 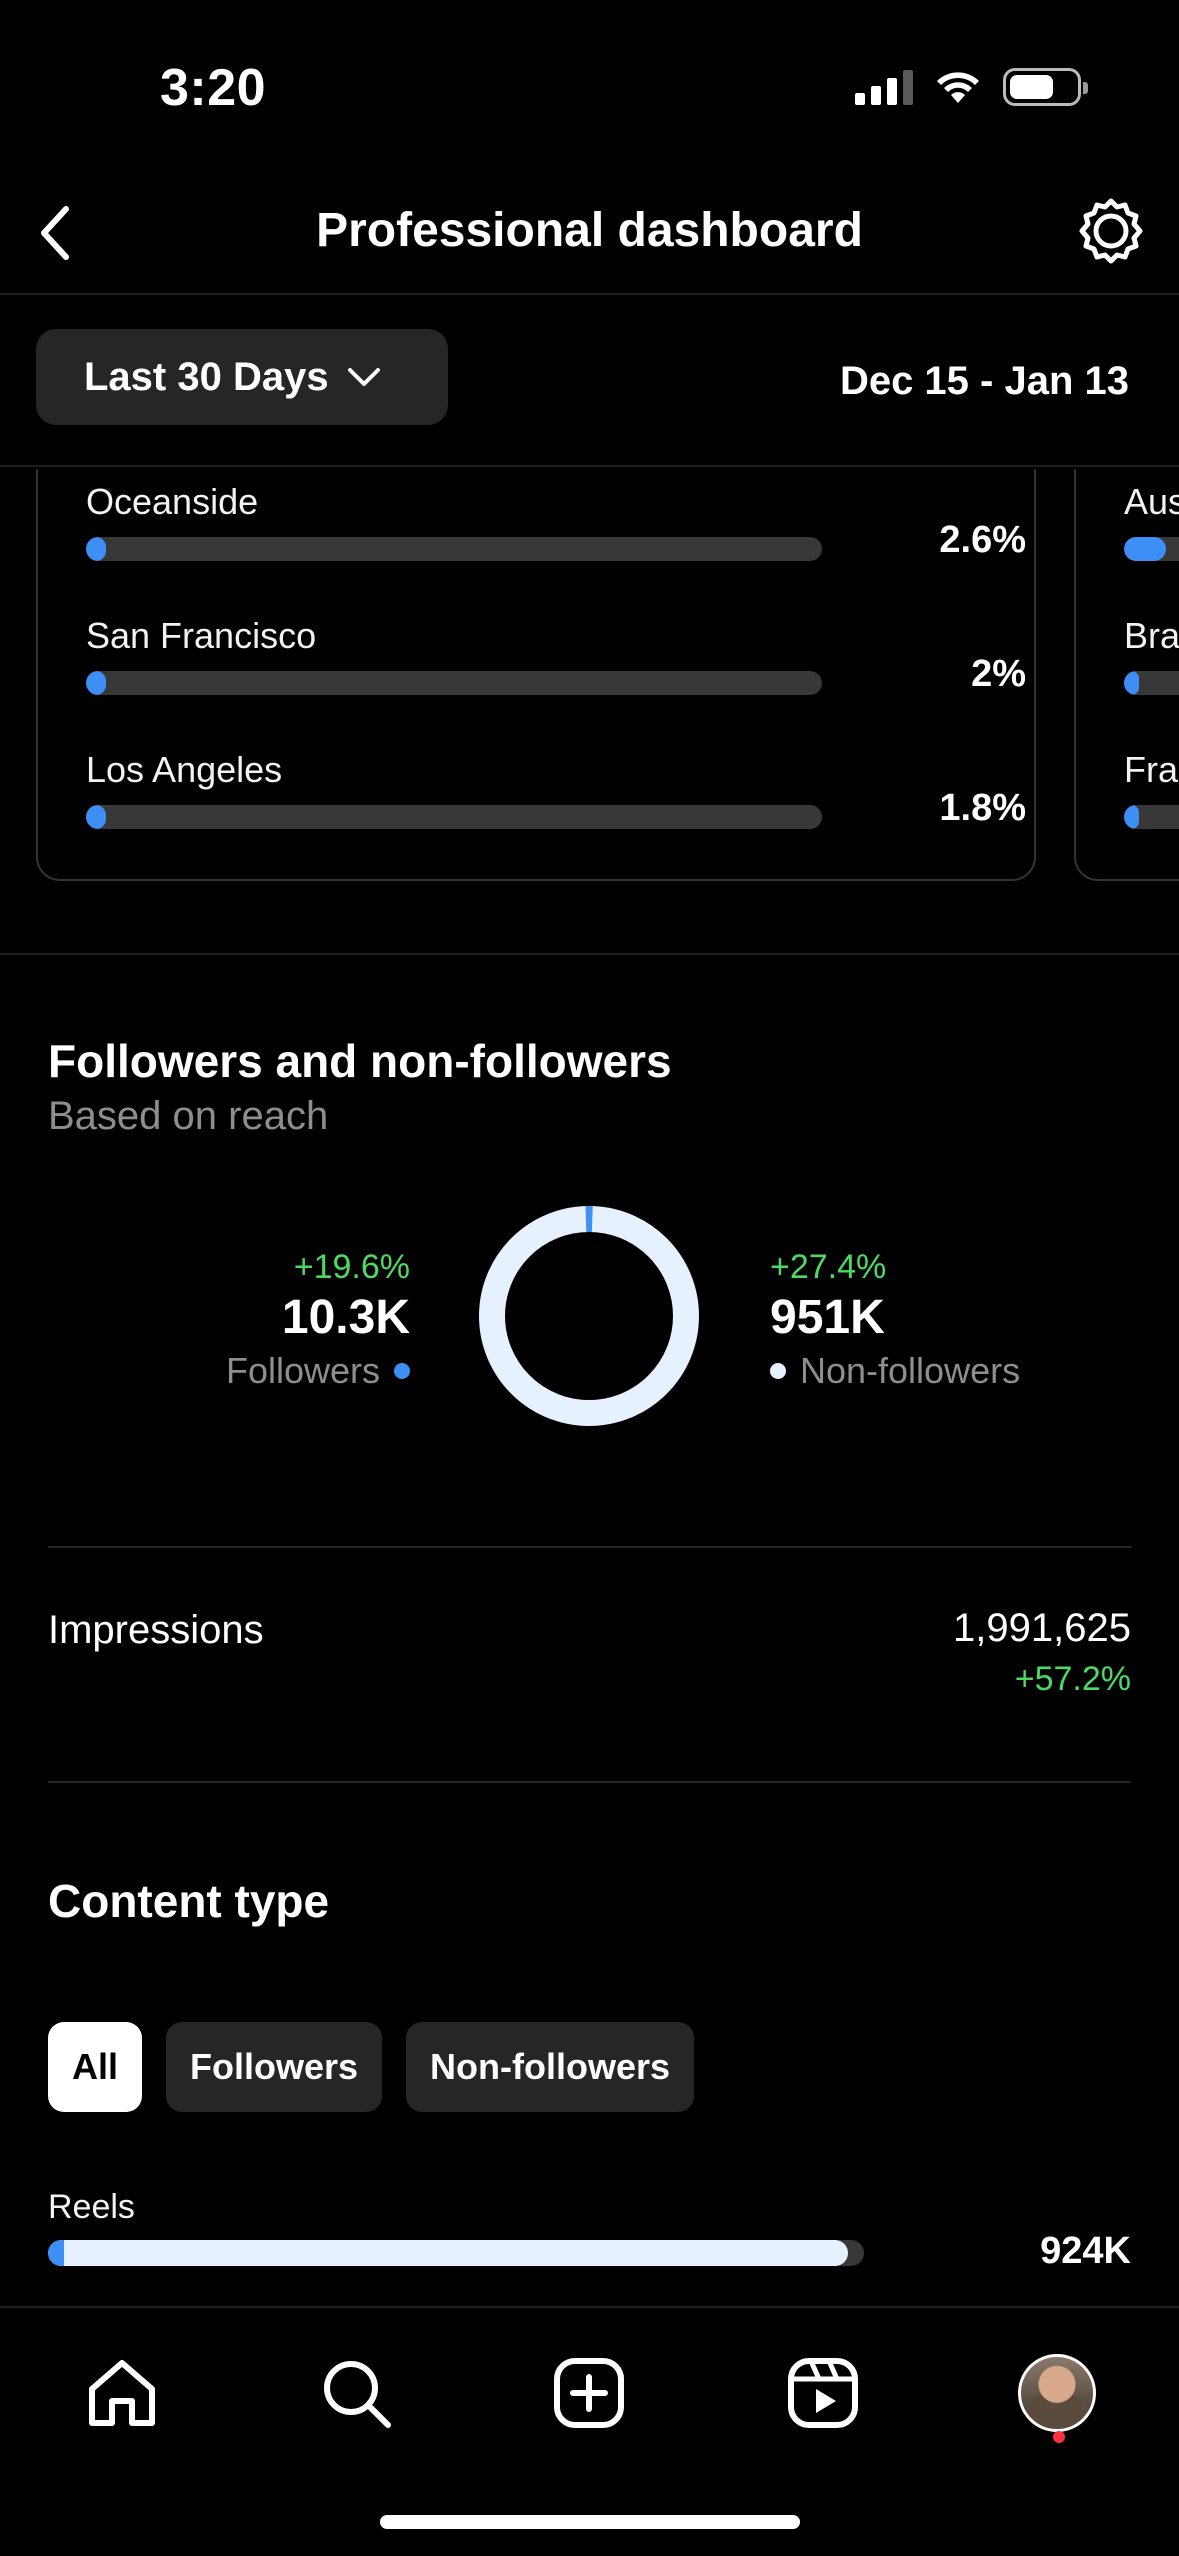 I want to click on filter-row: Last 30 Days Dec 15 - Jan 13, so click(x=589, y=382).